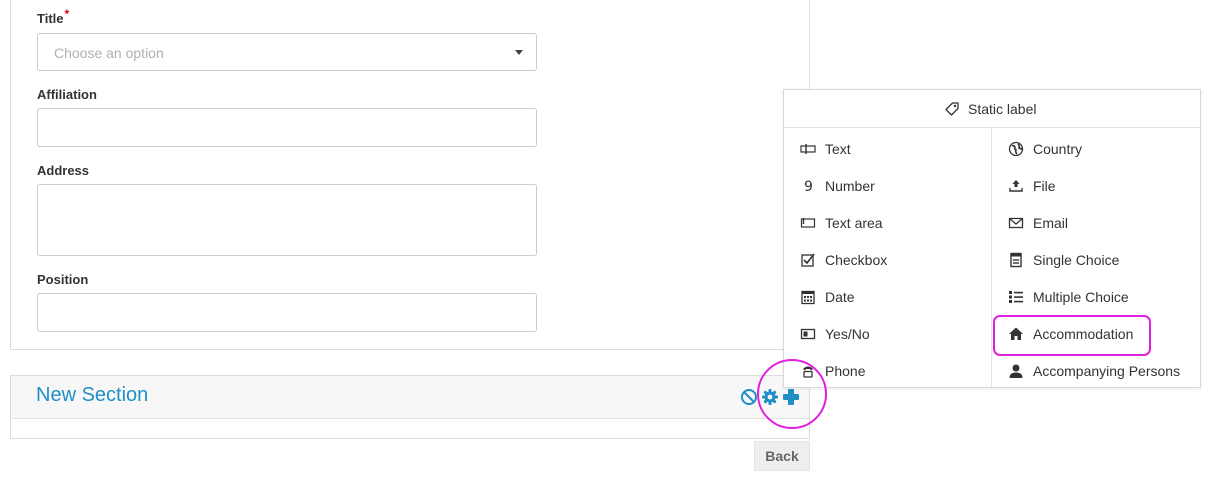 This screenshot has width=1220, height=479. What do you see at coordinates (895, 296) in the screenshot?
I see `field-type-date: Date` at bounding box center [895, 296].